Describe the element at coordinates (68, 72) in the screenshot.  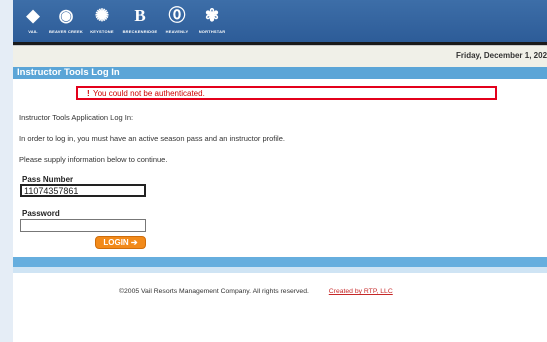
I see `page-title: Instructor Tools Log In` at that location.